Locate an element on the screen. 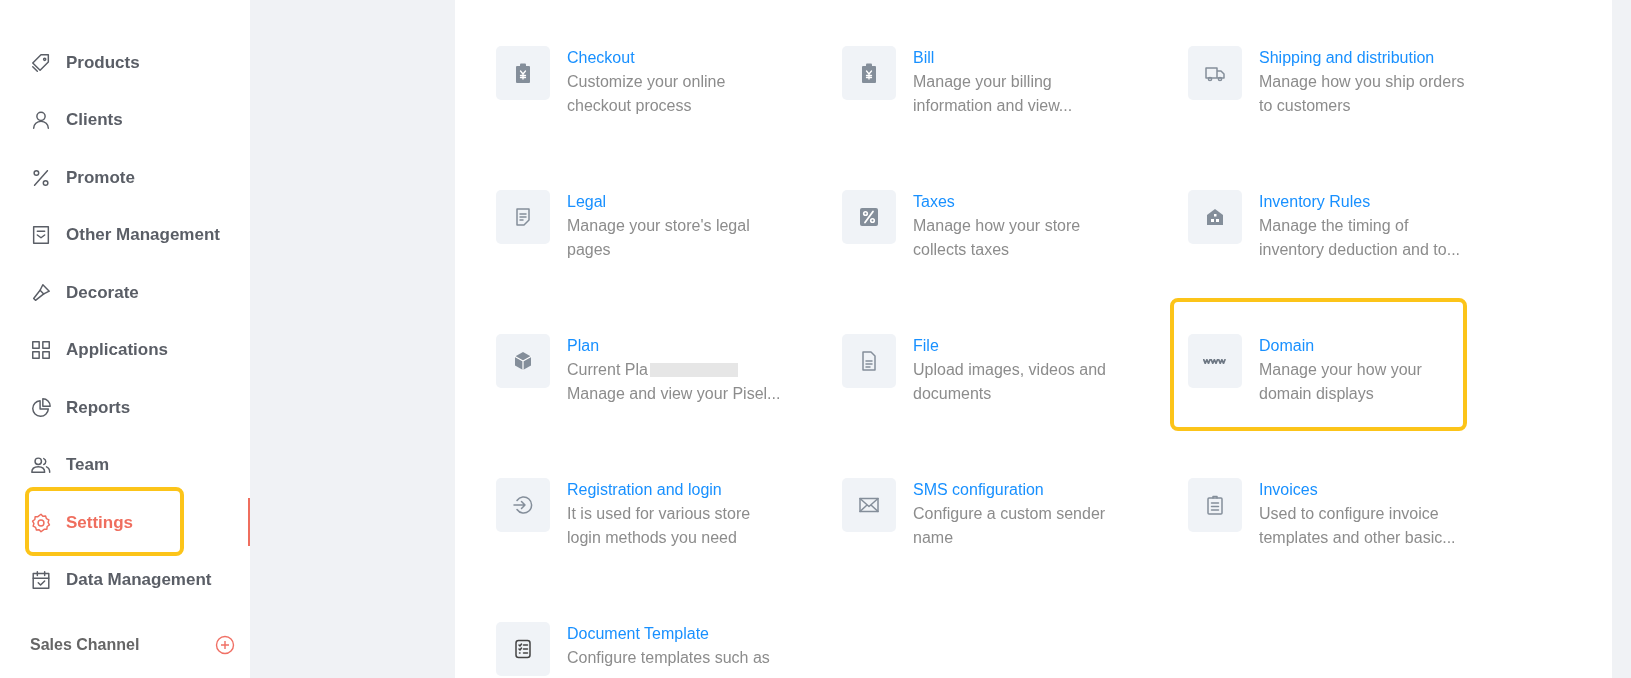 Image resolution: width=1631 pixels, height=678 pixels. document-icon is located at coordinates (41, 235).